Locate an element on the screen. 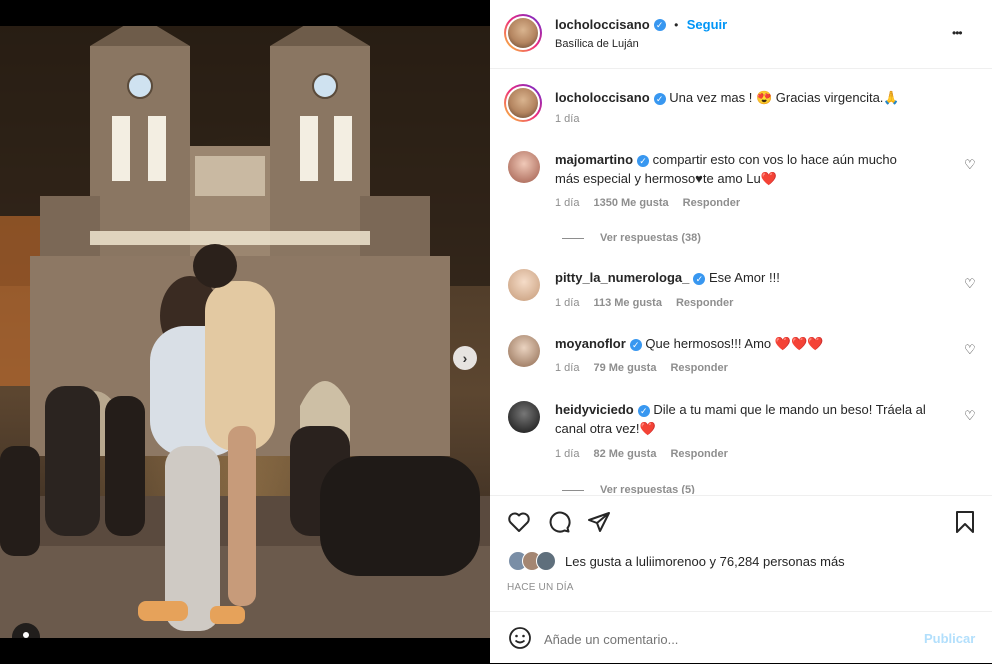  likes-user: luliimorenoo is located at coordinates (671, 561).